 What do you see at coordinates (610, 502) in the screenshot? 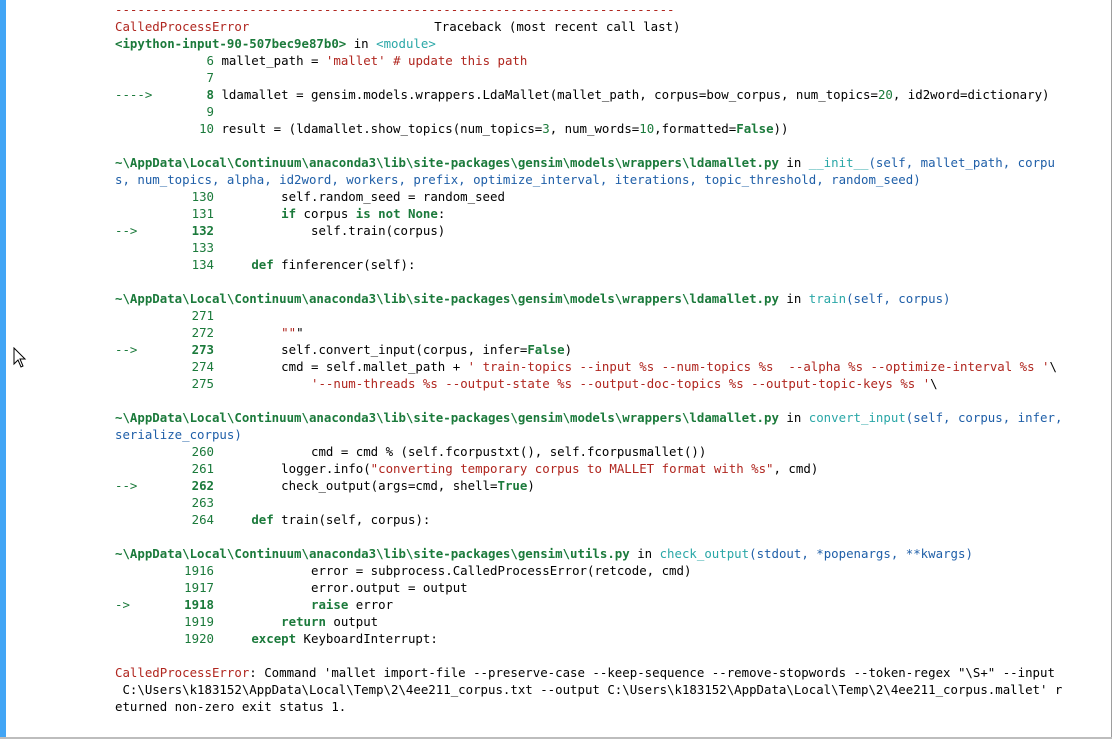
I see `code-line: 263` at bounding box center [610, 502].